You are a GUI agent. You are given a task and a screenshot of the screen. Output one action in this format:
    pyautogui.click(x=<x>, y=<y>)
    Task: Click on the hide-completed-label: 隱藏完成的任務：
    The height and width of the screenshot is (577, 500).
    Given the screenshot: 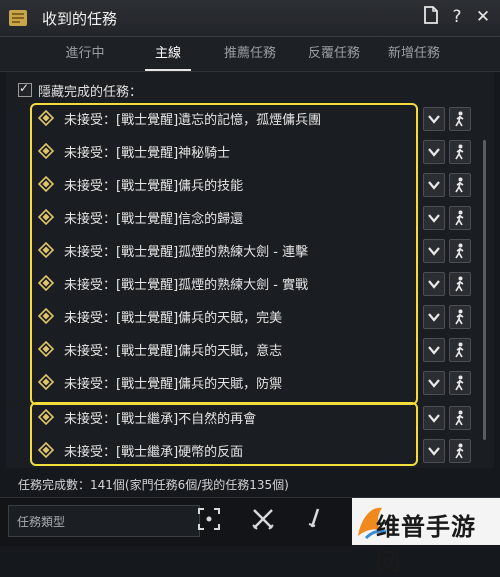 What is the action you would take?
    pyautogui.click(x=90, y=92)
    